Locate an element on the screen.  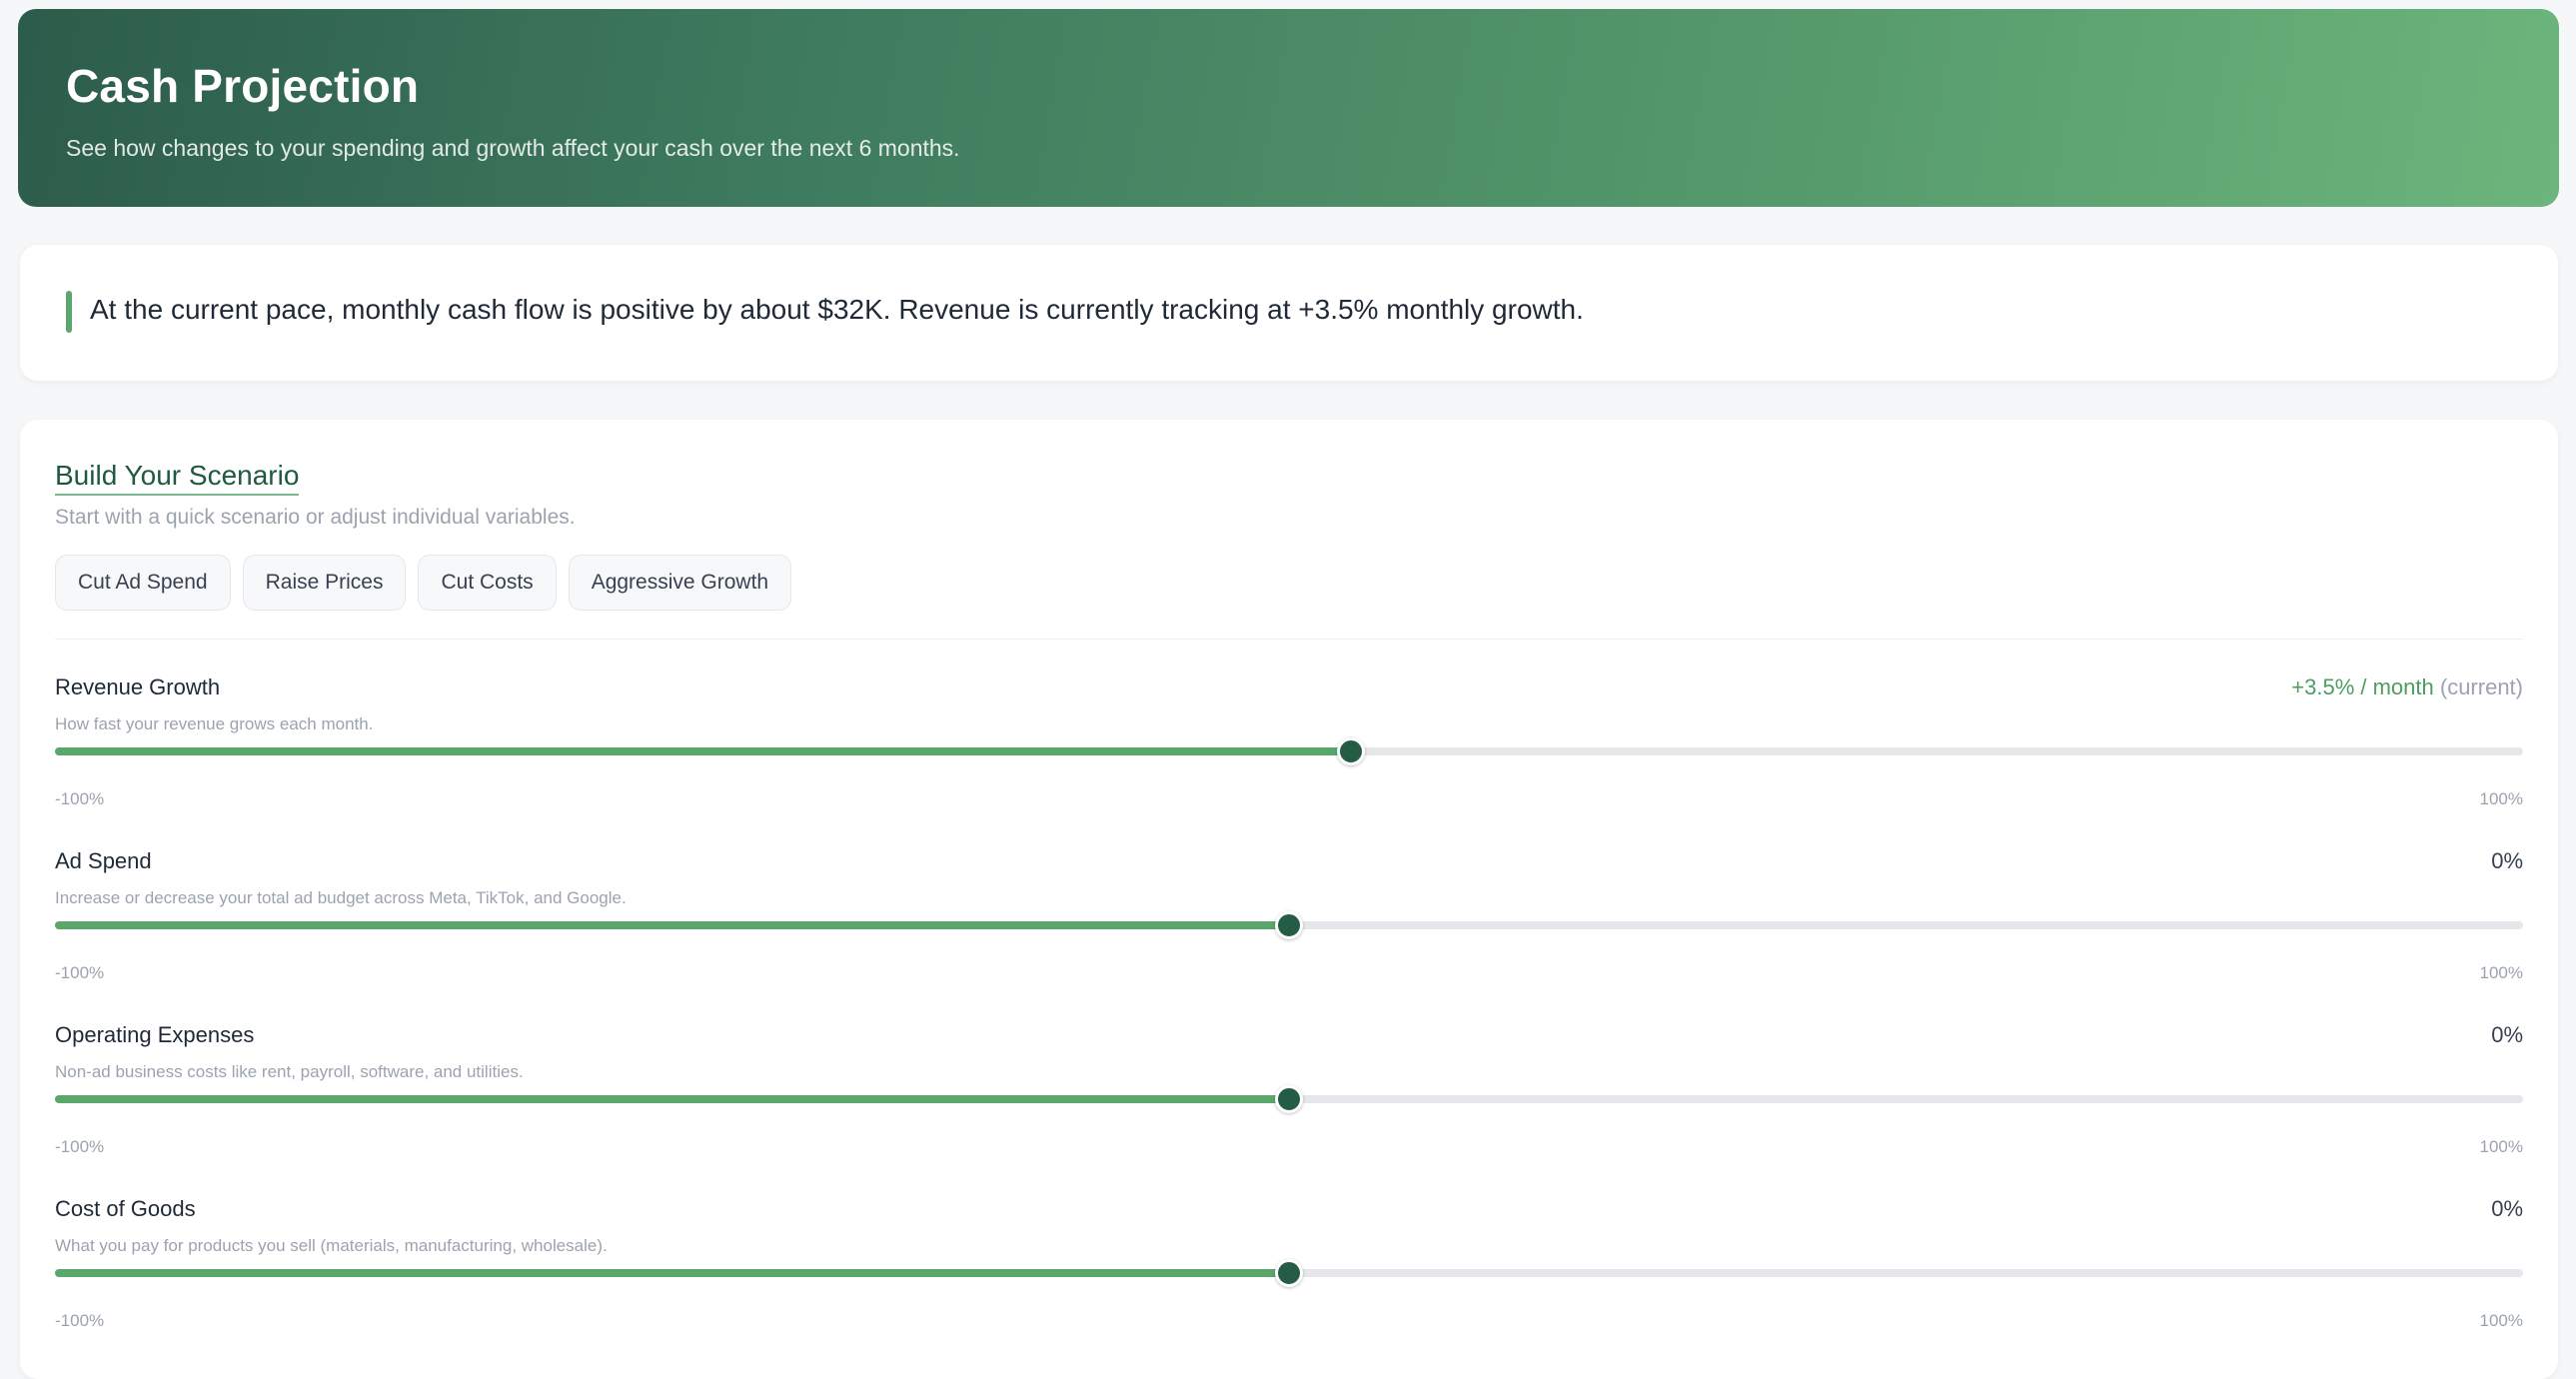
slider-label: Cost of Goods is located at coordinates (125, 1208).